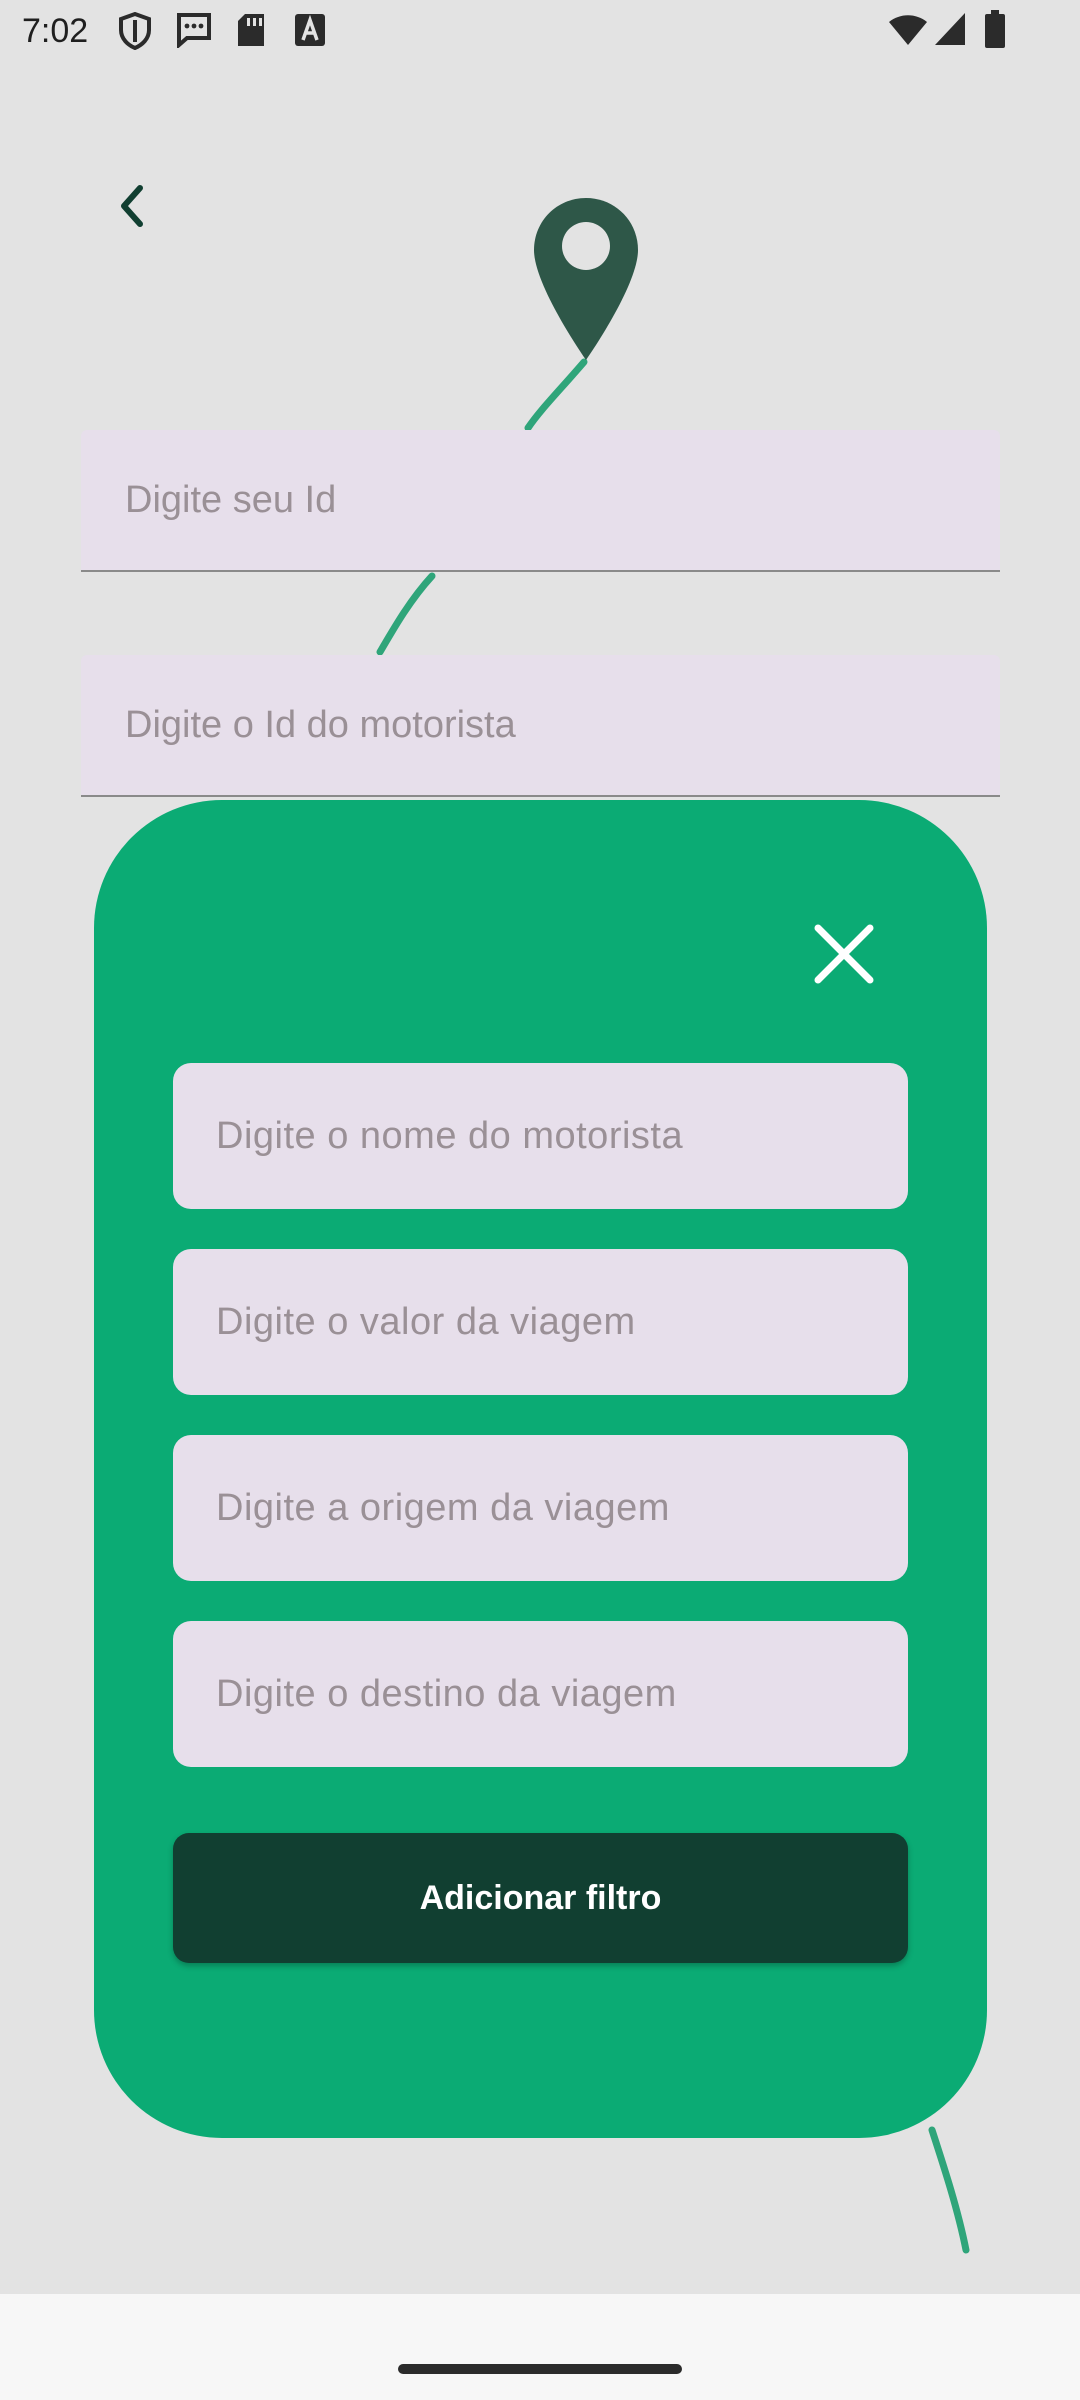  I want to click on trip-destination-field, so click(540, 1694).